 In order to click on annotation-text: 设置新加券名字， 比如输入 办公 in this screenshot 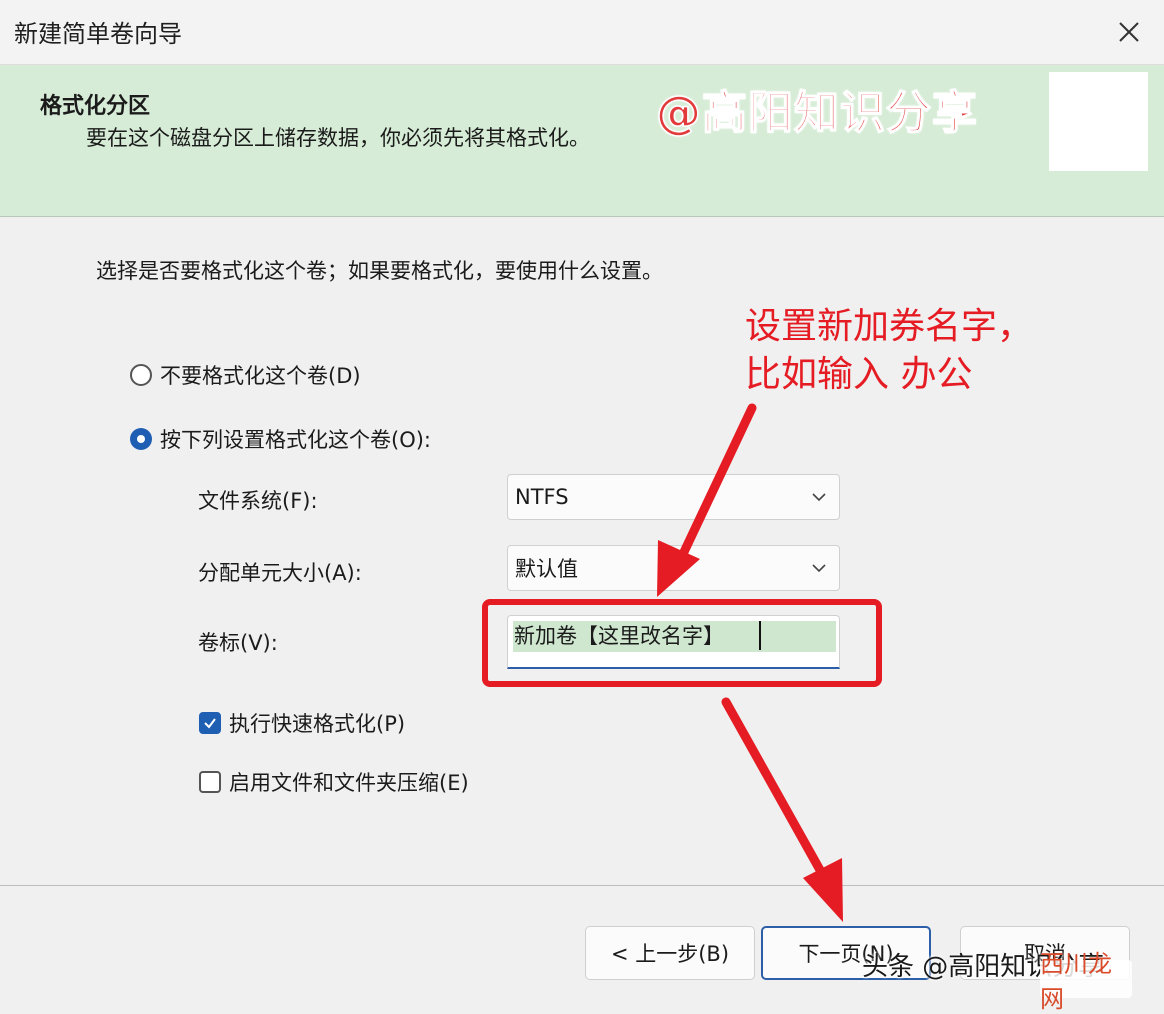, I will do `click(889, 351)`.